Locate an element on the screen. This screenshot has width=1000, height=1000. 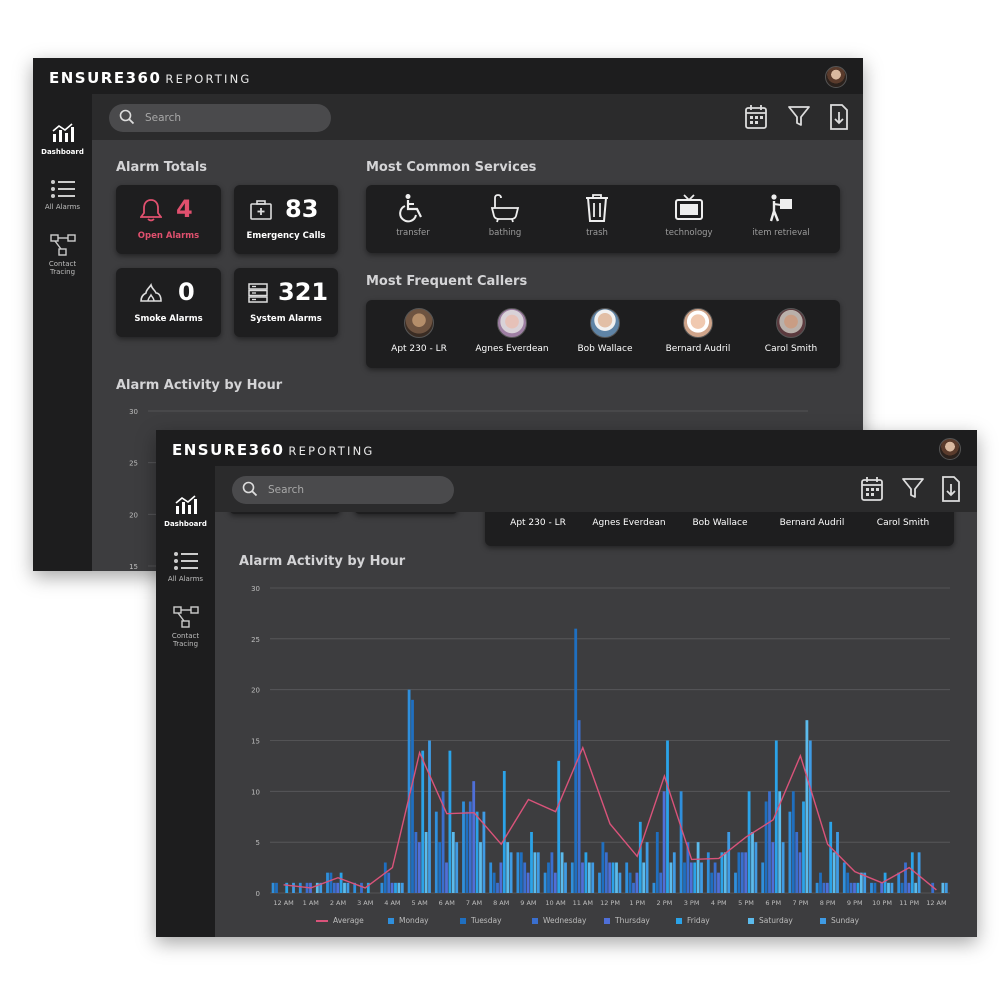
legend-item-sunday: Sunday is located at coordinates (839, 920).